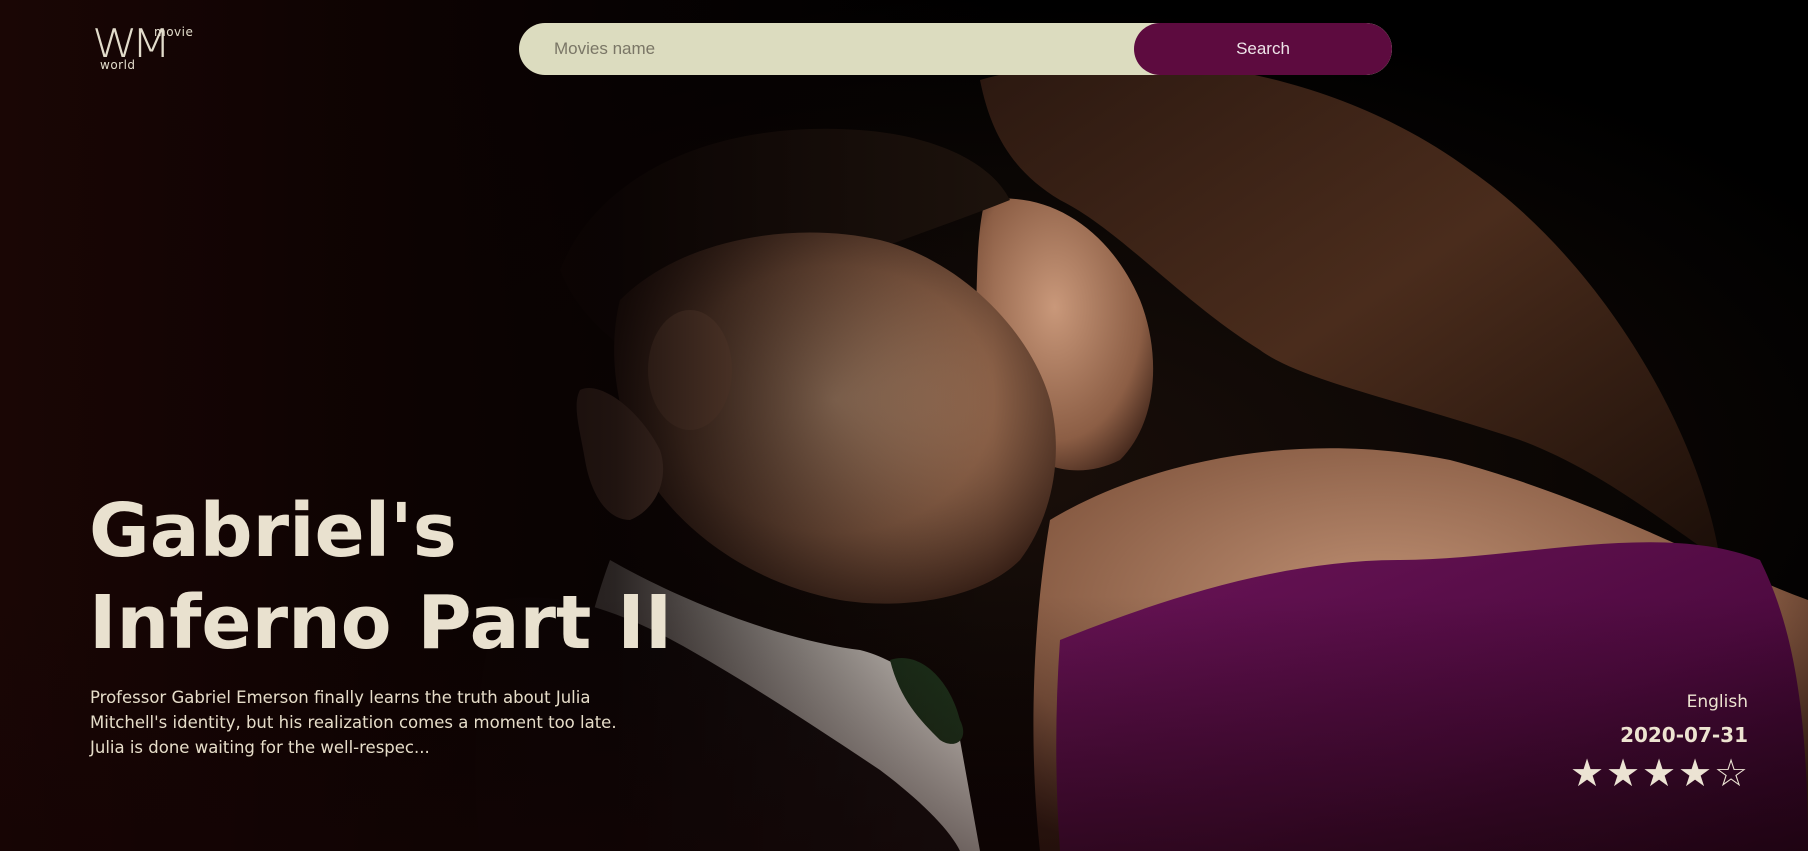  Describe the element at coordinates (151, 48) in the screenshot. I see `site-logo: WM movie world` at that location.